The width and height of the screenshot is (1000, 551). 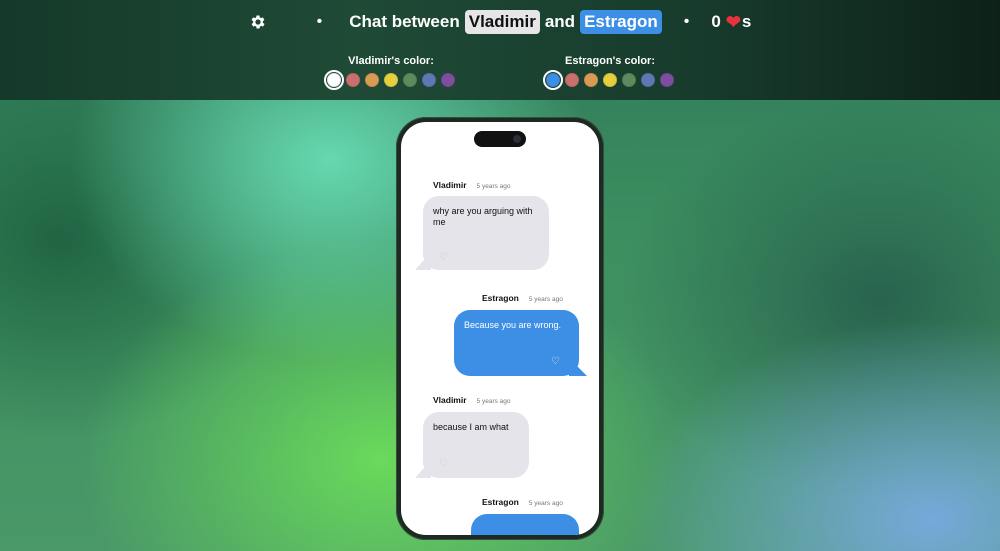 What do you see at coordinates (471, 427) in the screenshot?
I see `message-text: because I am what` at bounding box center [471, 427].